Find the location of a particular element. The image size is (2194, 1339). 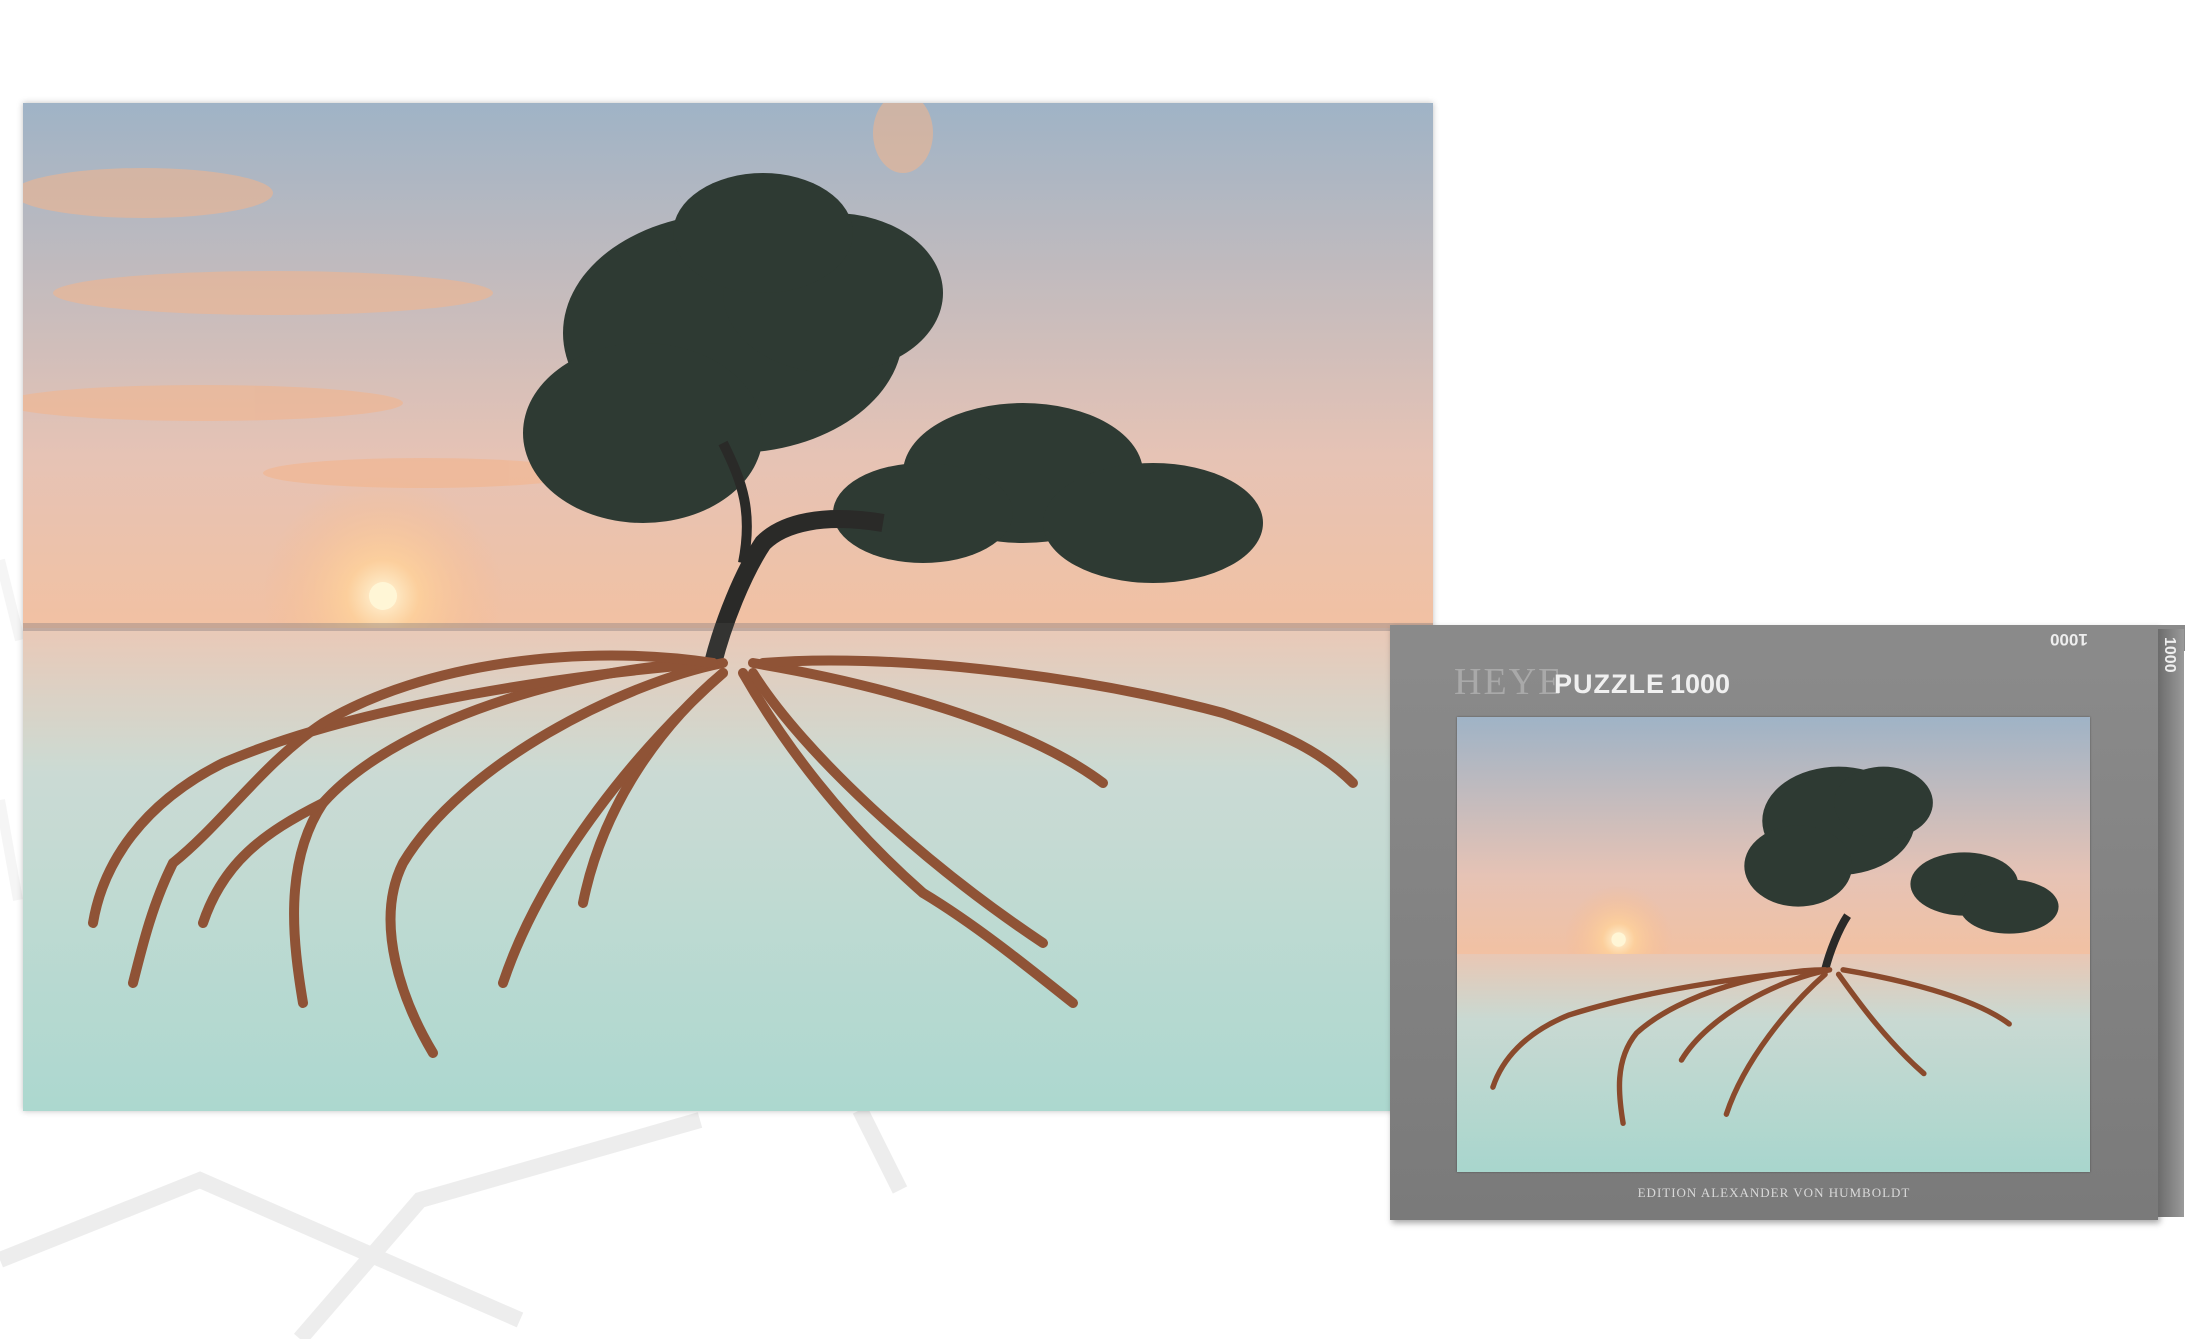

edition-label: EDITION ALEXANDER VON HUMBOLDT is located at coordinates (1774, 1192).